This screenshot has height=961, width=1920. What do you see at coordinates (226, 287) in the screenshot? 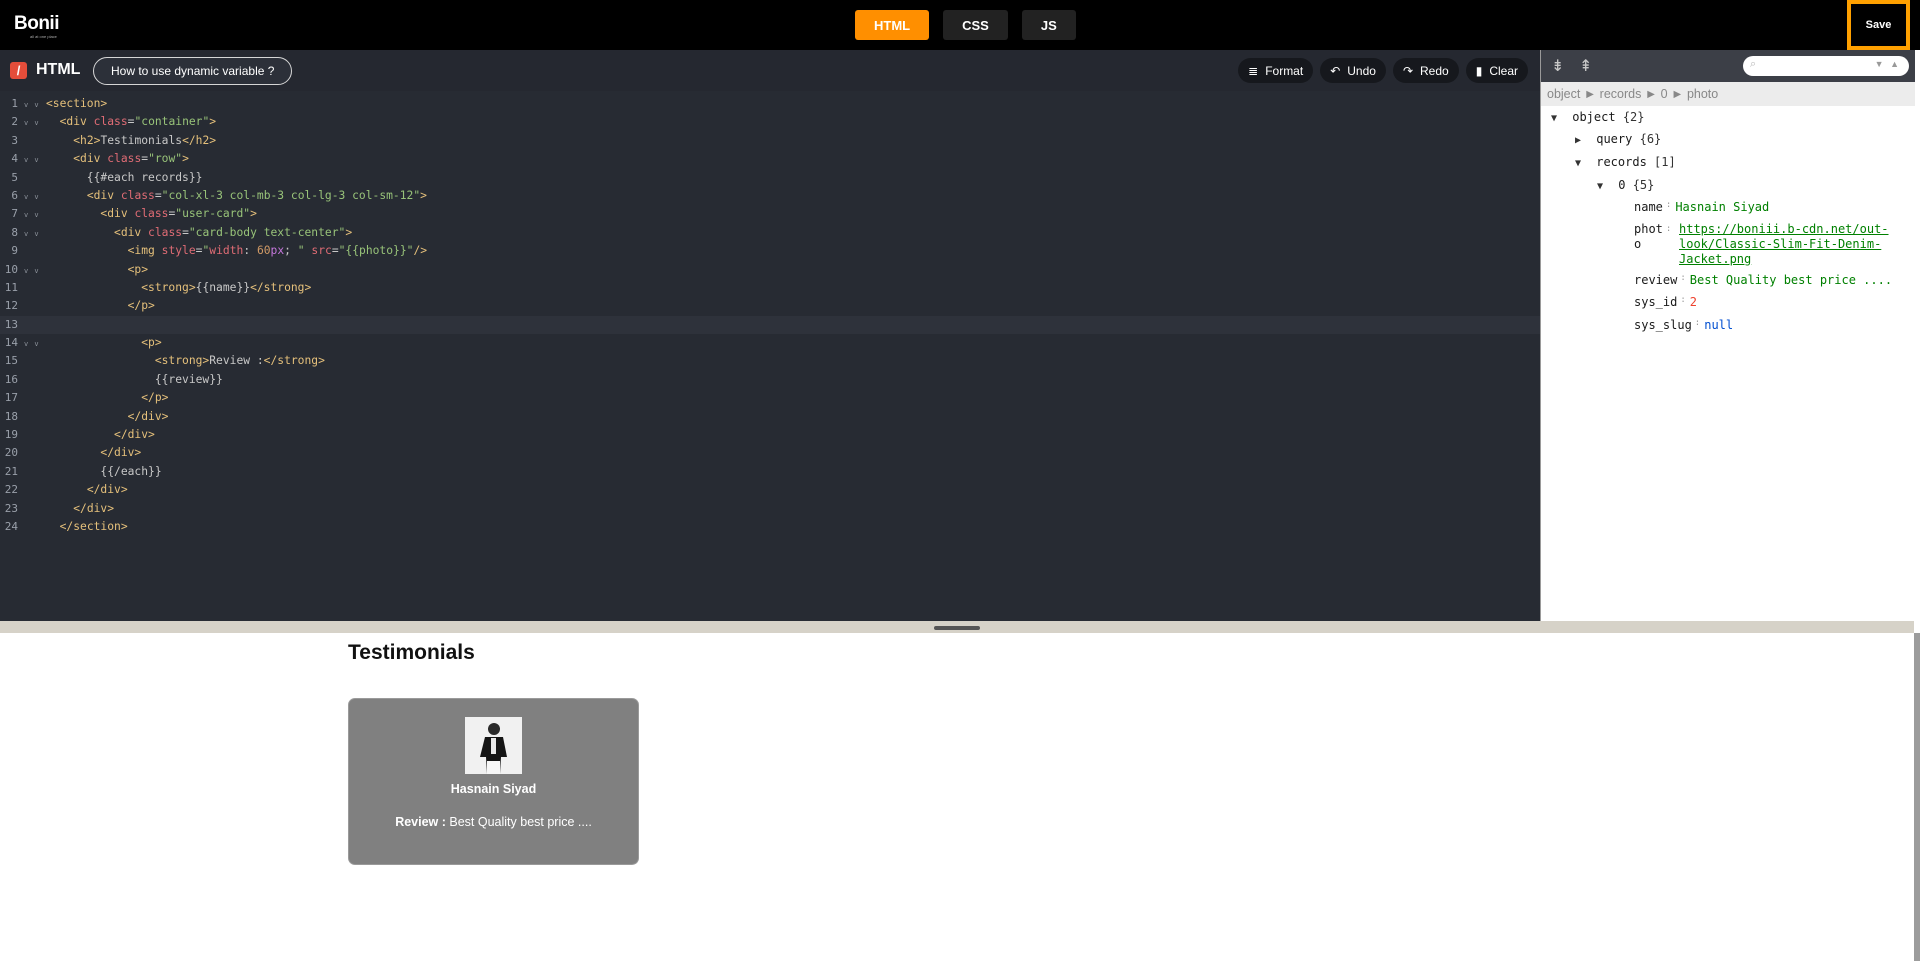
I see `code-text: <strong>{{name}}</strong>` at bounding box center [226, 287].